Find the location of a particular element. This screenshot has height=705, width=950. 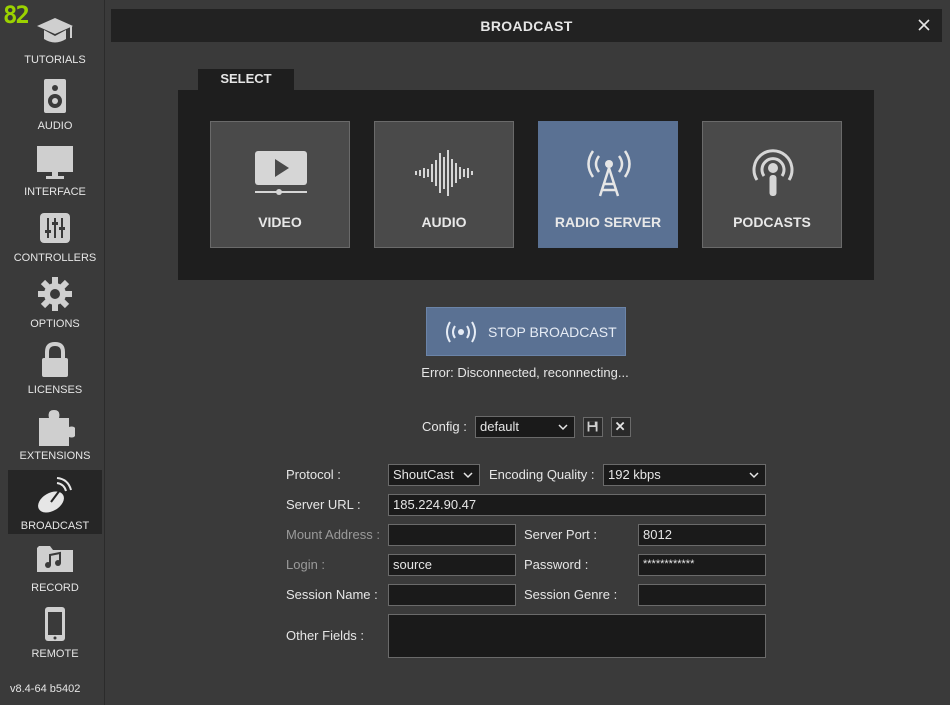

config-label: Config : is located at coordinates (444, 426).